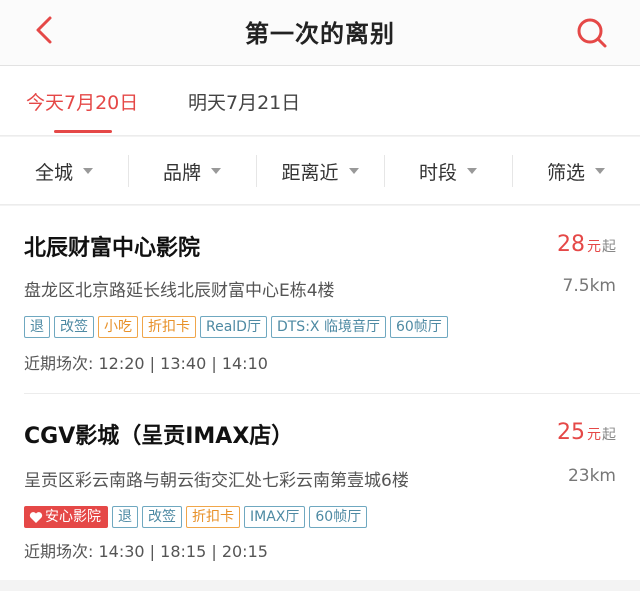  What do you see at coordinates (275, 517) in the screenshot?
I see `tag-imax: IMAX厅` at bounding box center [275, 517].